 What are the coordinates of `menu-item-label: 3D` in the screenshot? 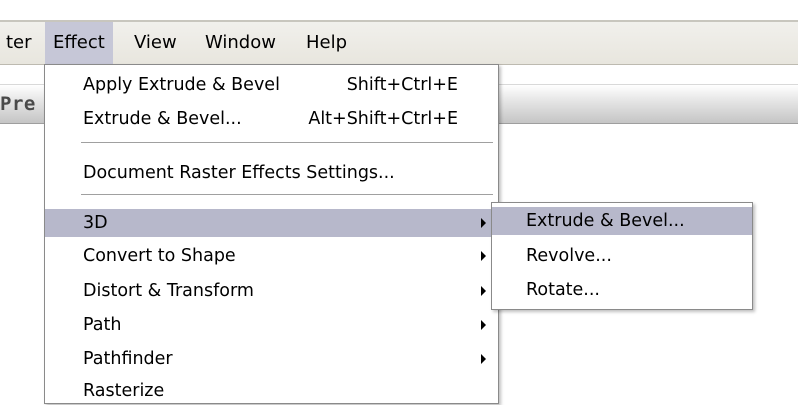 It's located at (95, 223).